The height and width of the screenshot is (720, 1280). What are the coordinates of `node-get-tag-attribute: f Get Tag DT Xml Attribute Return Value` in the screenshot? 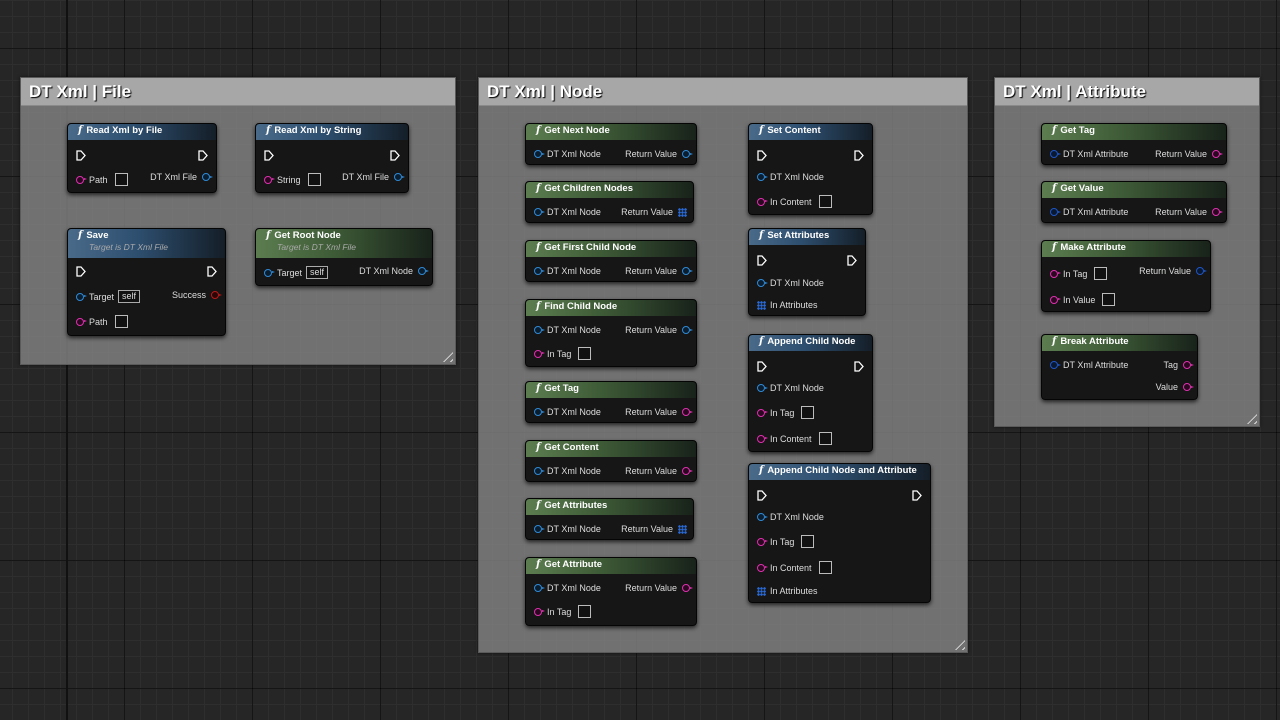 It's located at (1134, 144).